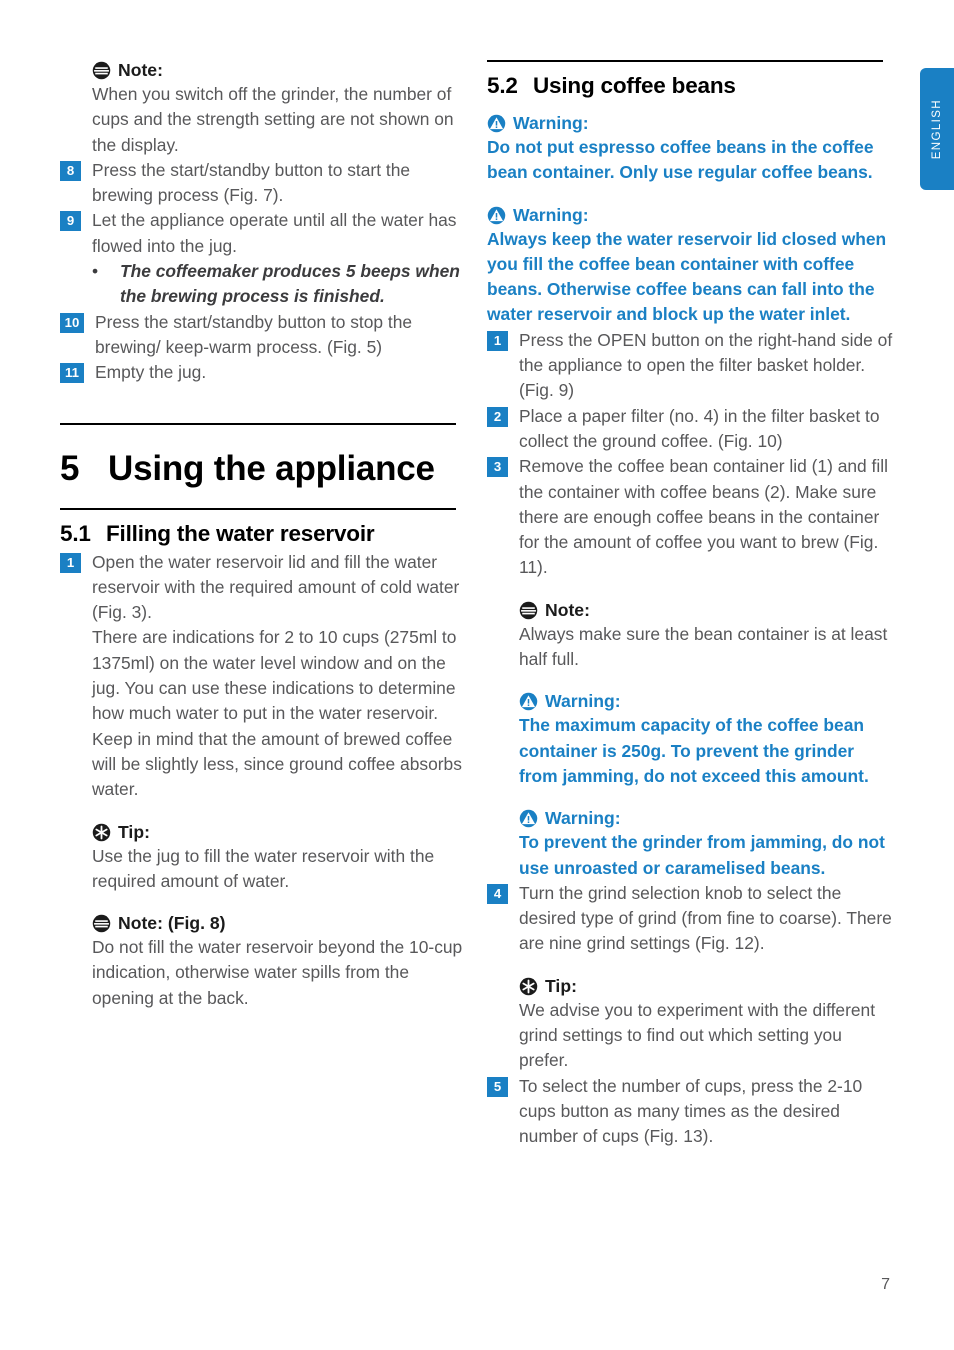  I want to click on step-badge: 8, so click(70, 170).